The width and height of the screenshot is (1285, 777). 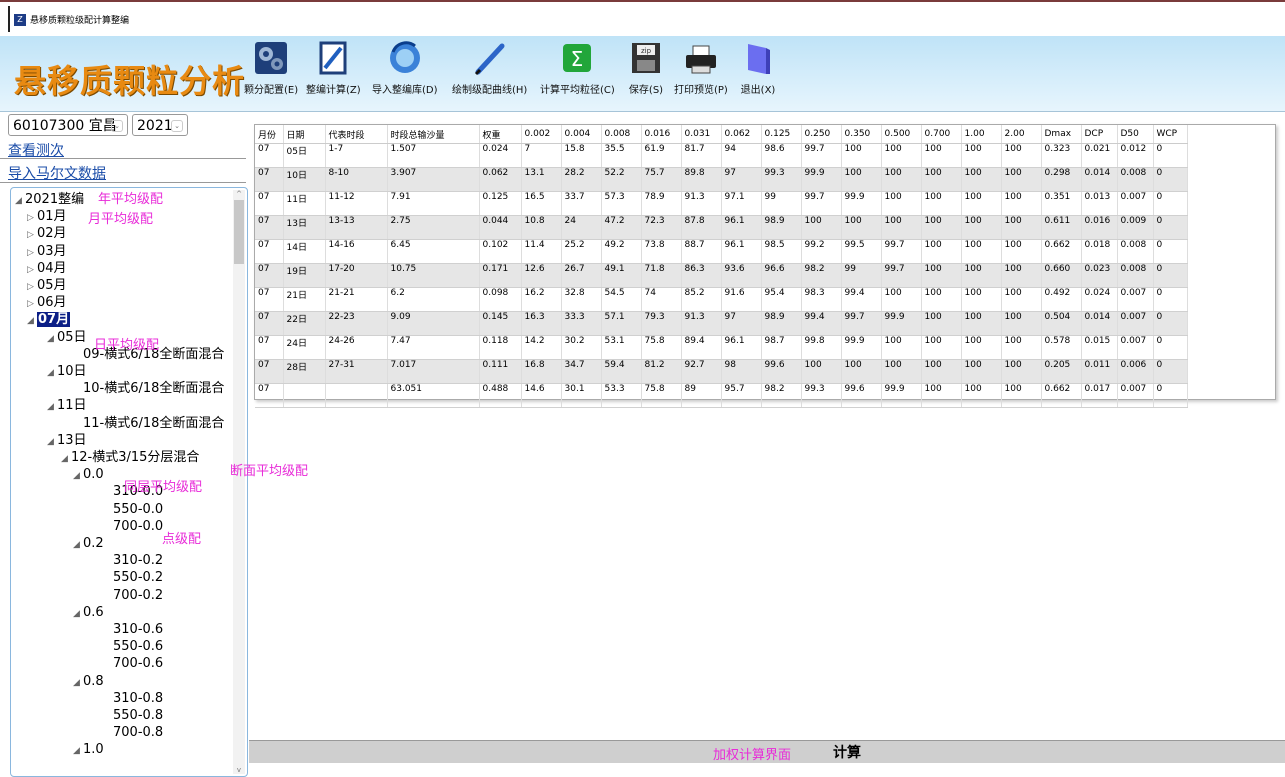 I want to click on table-cell: 72.3, so click(x=661, y=227).